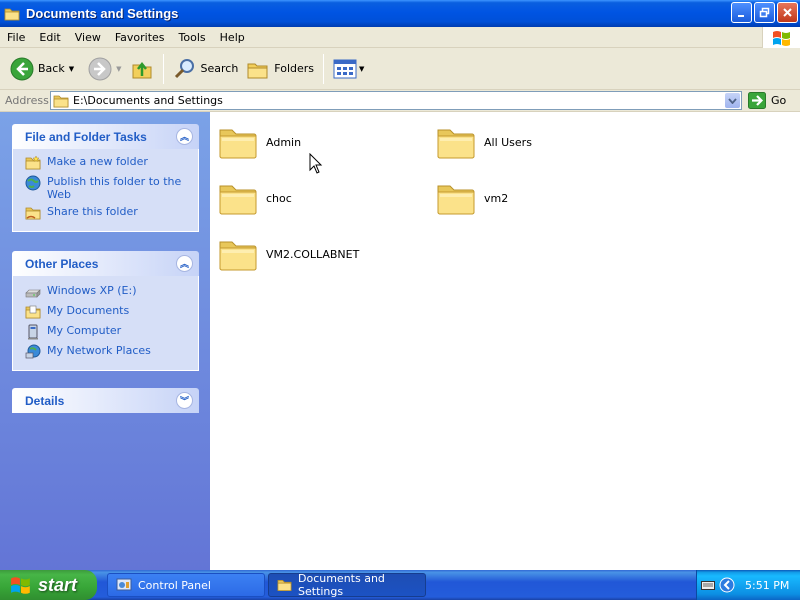  I want to click on chevron-down-icon, so click(732, 100).